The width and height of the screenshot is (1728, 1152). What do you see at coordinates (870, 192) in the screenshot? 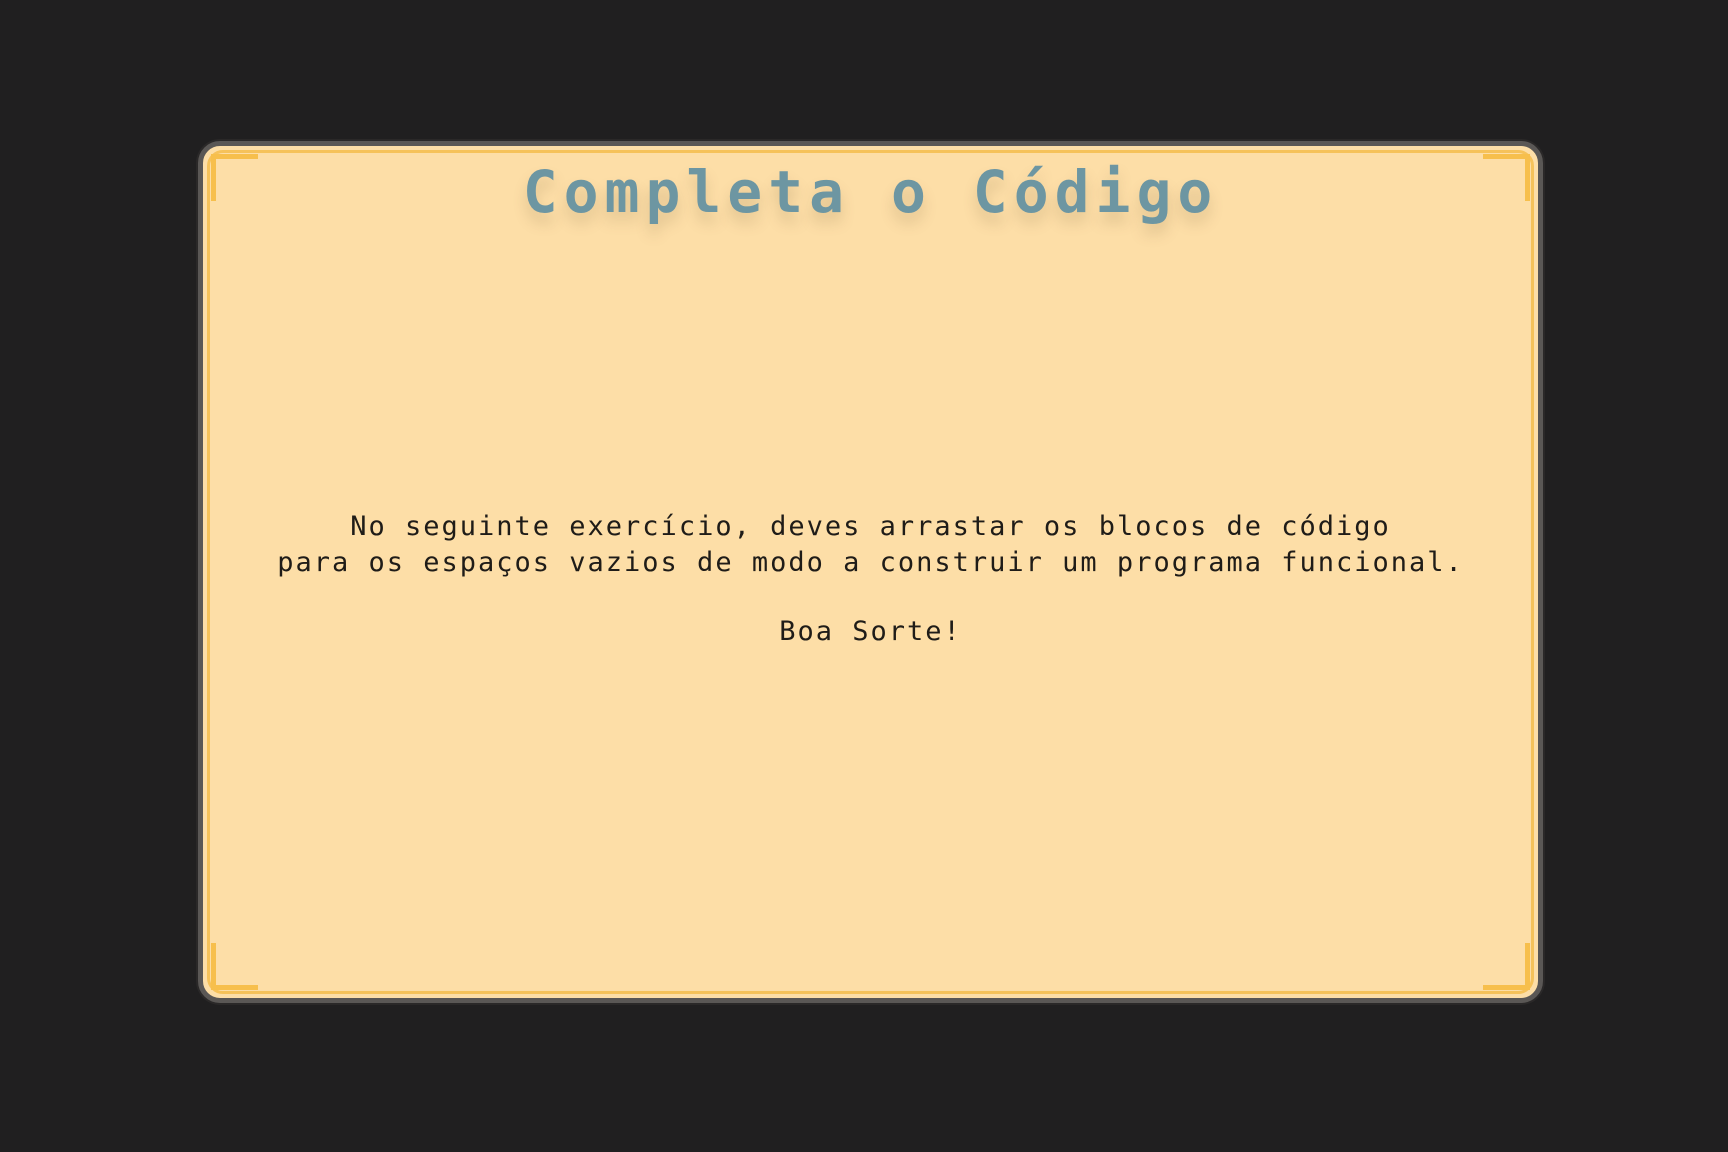
I see `dialog-title: Completa o Código` at bounding box center [870, 192].